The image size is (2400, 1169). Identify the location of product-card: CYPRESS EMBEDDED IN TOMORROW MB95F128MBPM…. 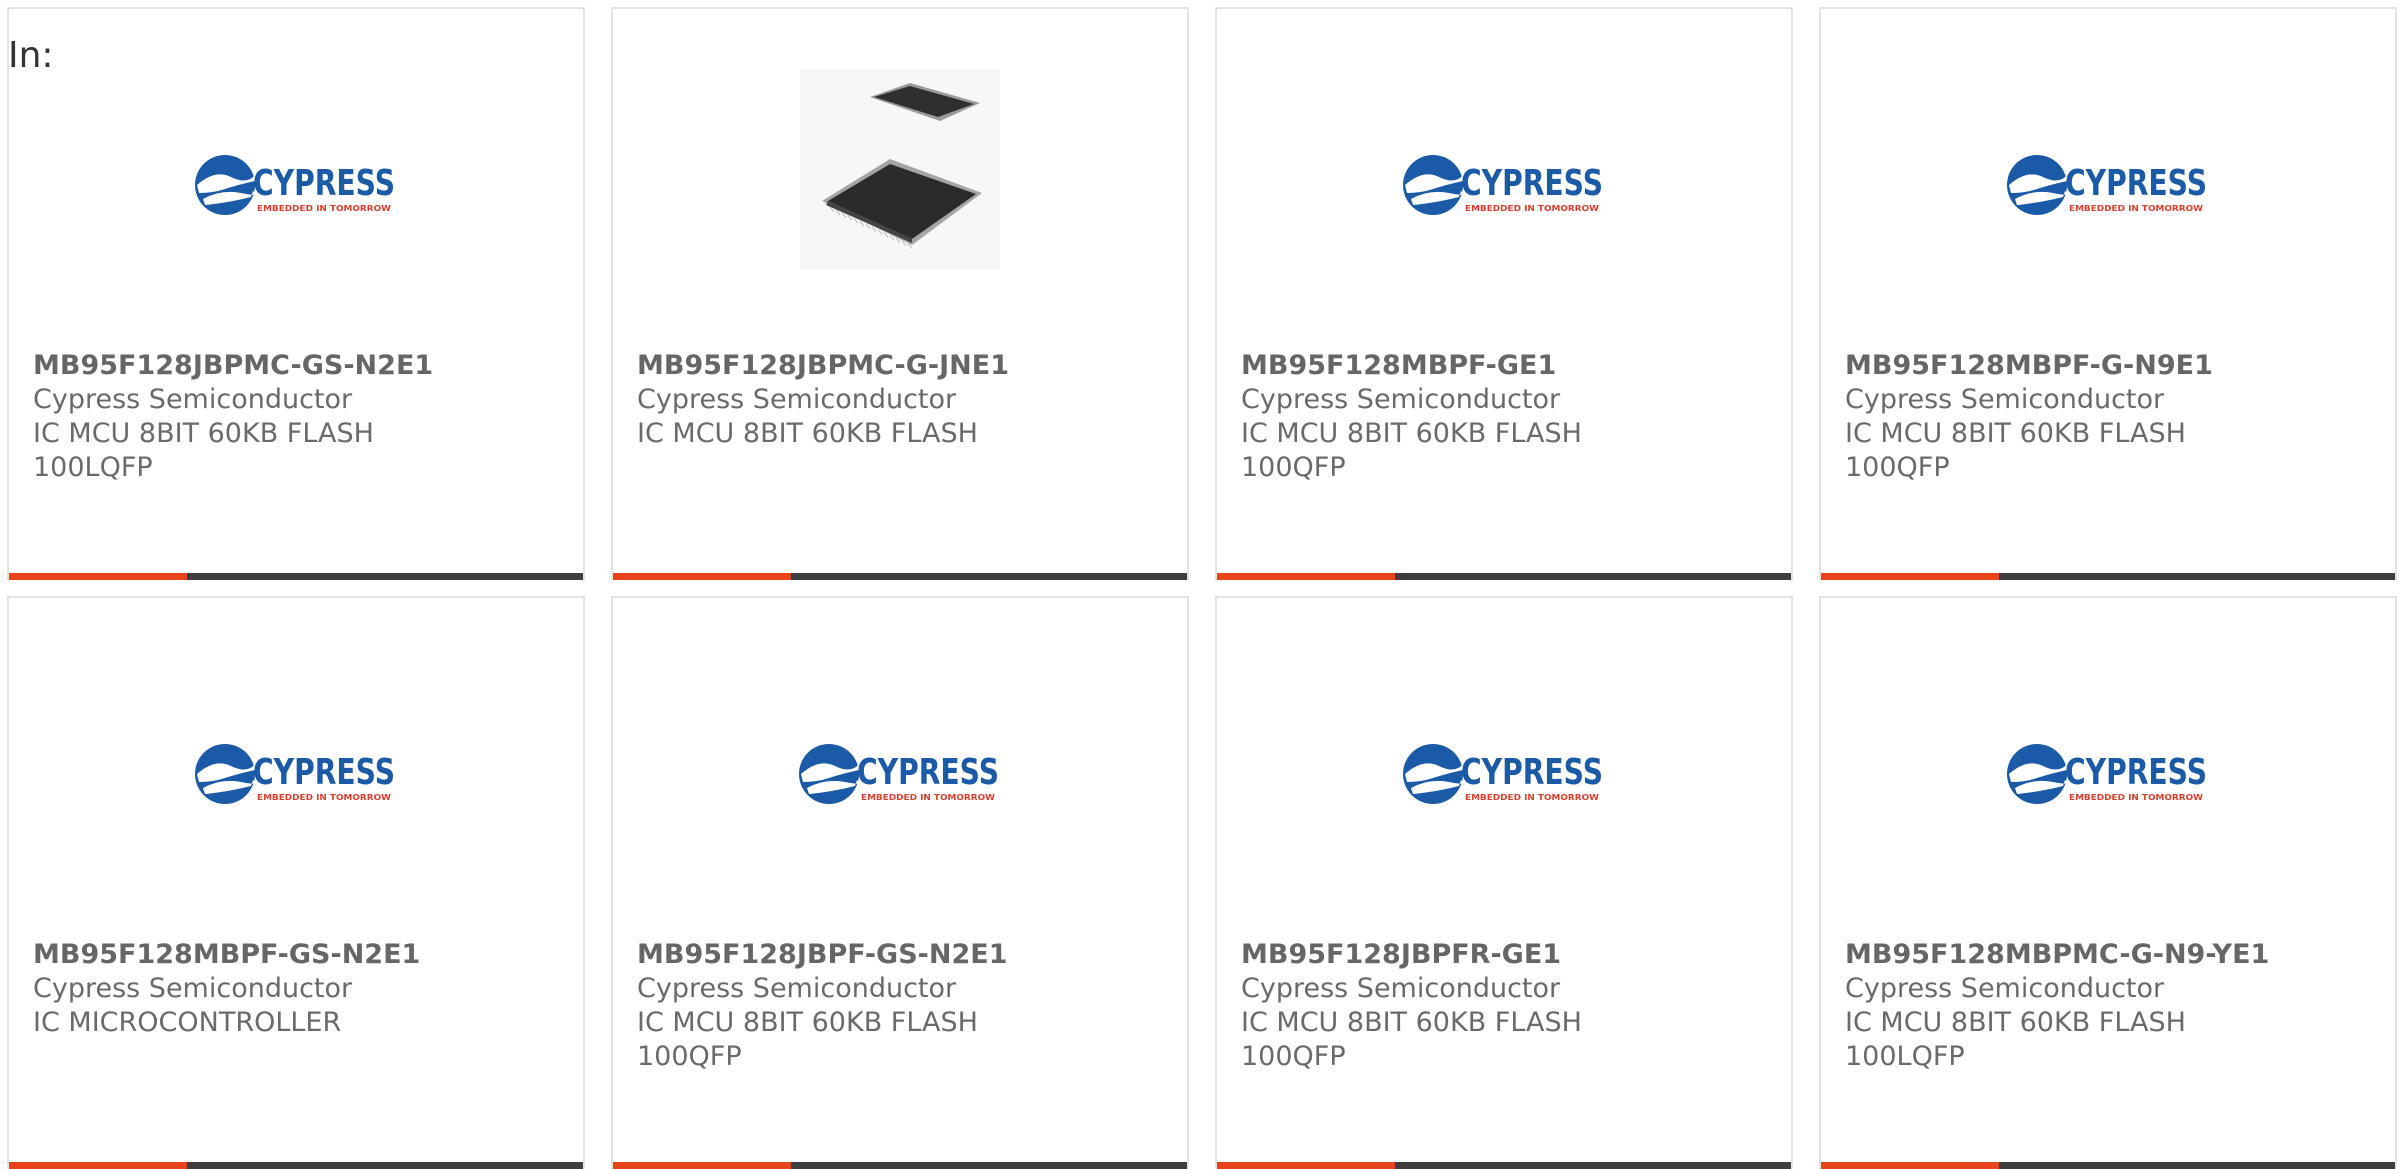
(2108, 882).